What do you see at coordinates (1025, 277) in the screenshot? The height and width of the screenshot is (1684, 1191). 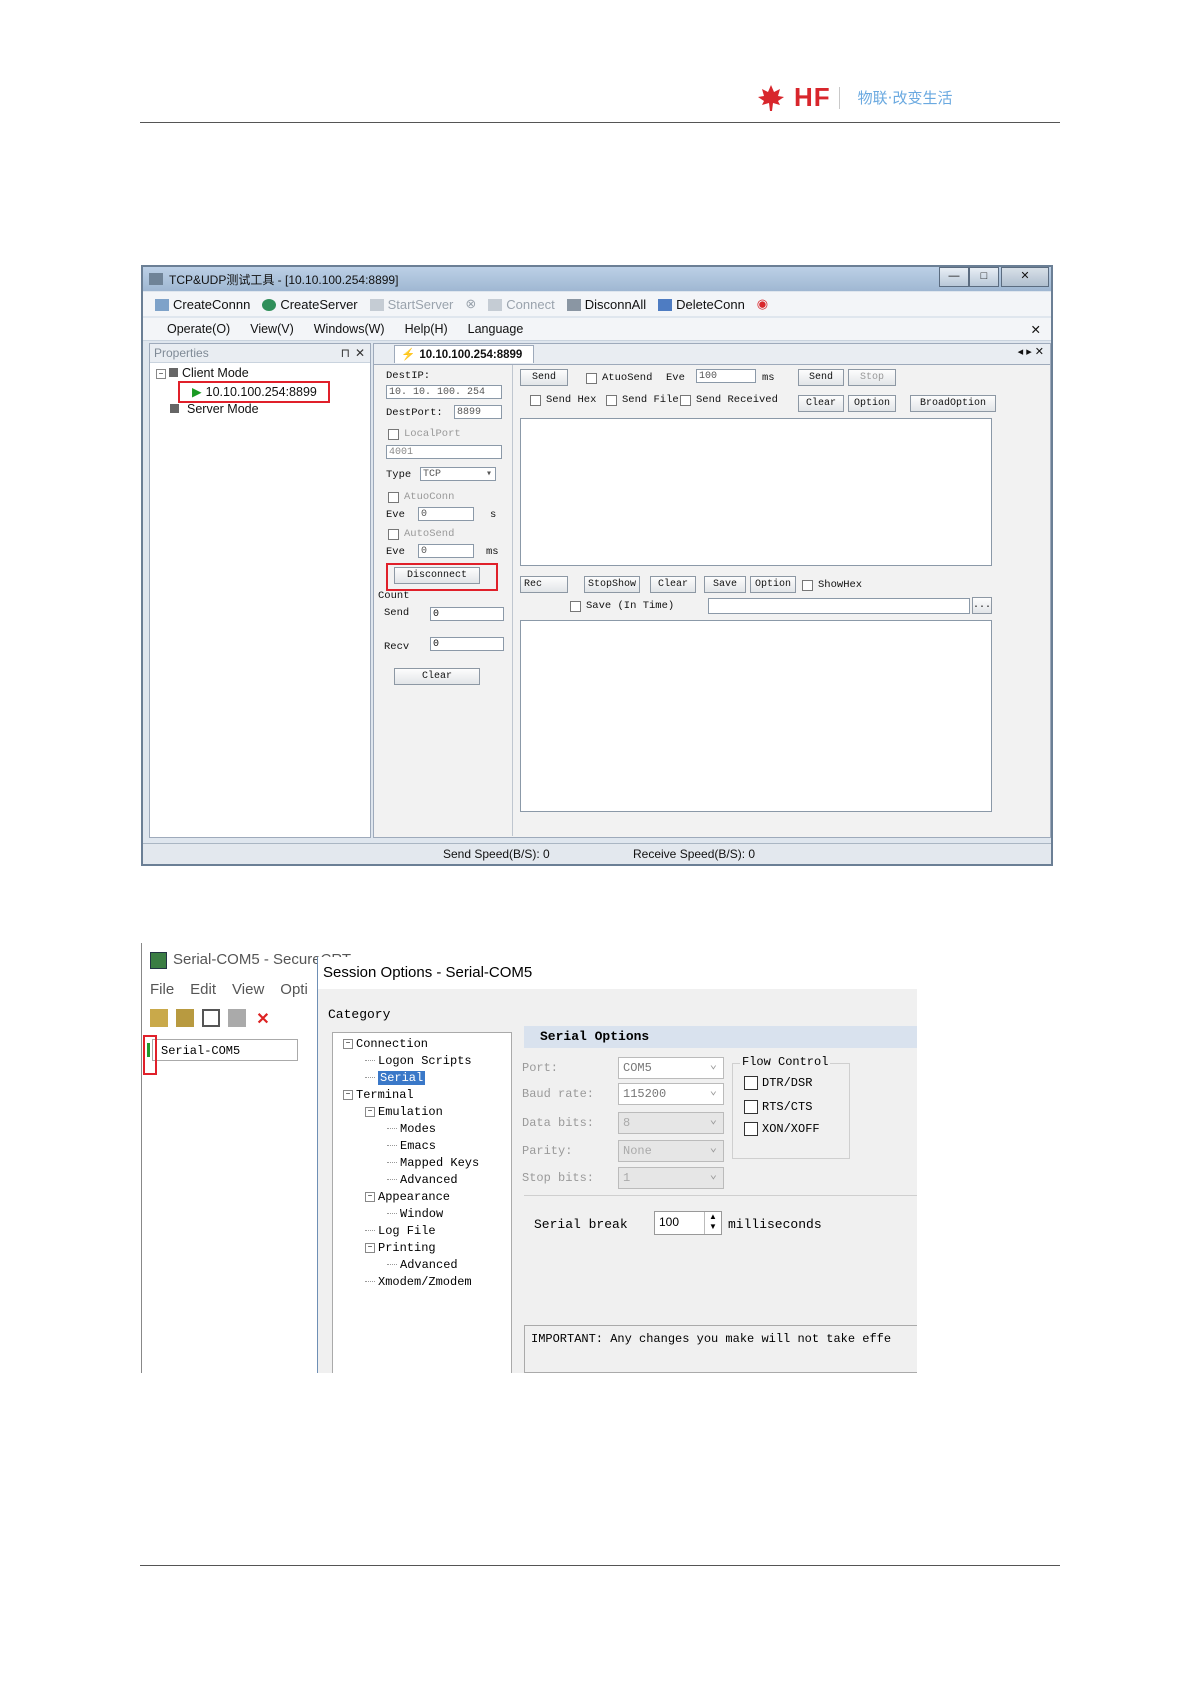 I see `close-button: ✕` at bounding box center [1025, 277].